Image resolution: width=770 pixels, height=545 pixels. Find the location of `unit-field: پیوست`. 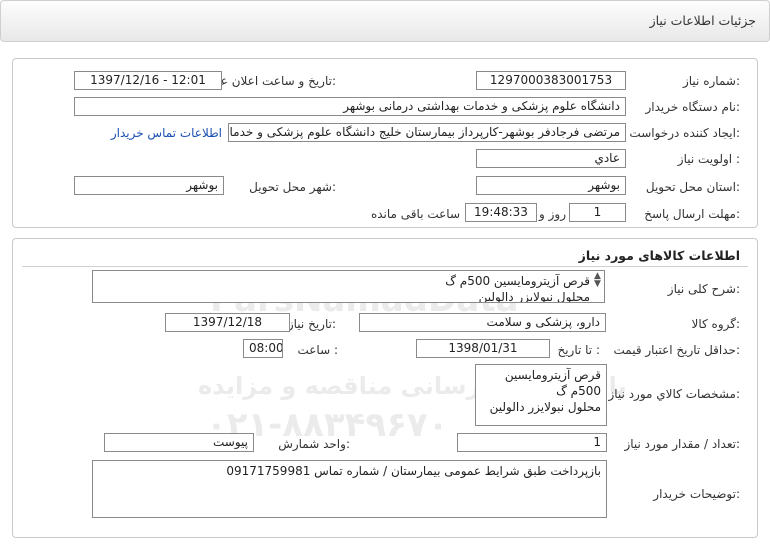

unit-field: پیوست is located at coordinates (179, 442).